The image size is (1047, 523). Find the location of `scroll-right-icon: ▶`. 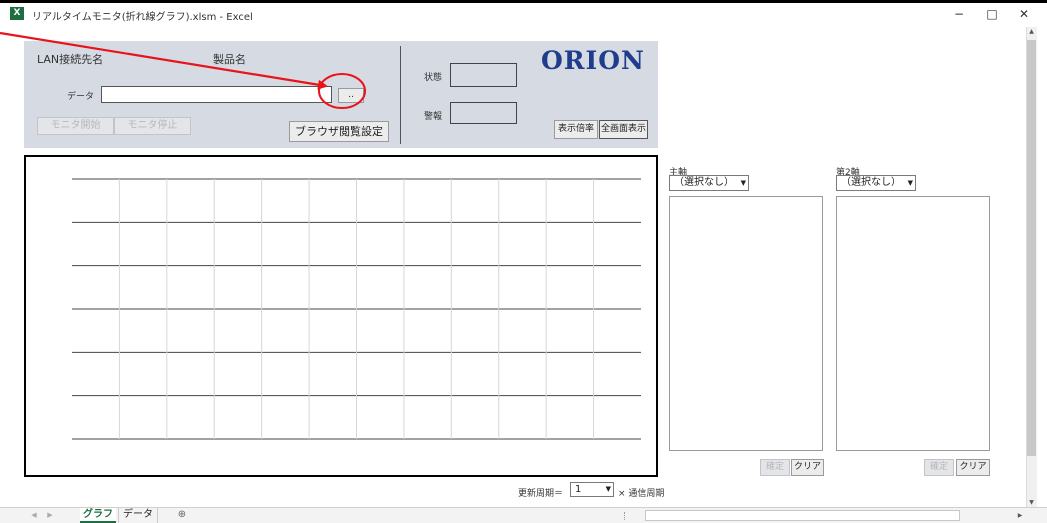

scroll-right-icon: ▶ is located at coordinates (1020, 515).